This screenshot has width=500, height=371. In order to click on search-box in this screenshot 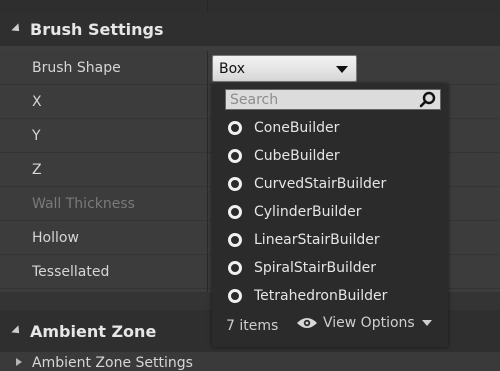, I will do `click(333, 99)`.